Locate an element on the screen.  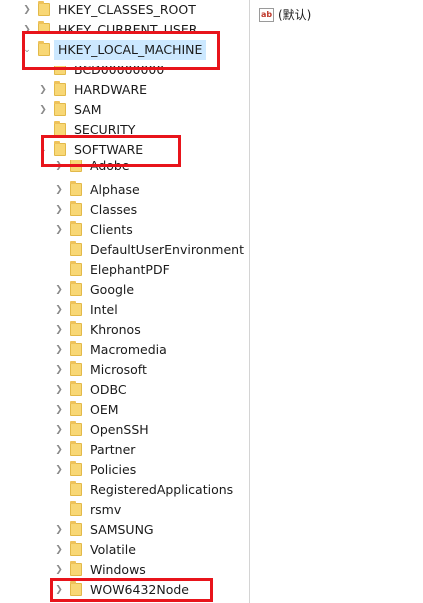
tree-item-hkey-local-machine: ⌄ HKEY_LOCAL_MACHINE is located at coordinates (124, 50).